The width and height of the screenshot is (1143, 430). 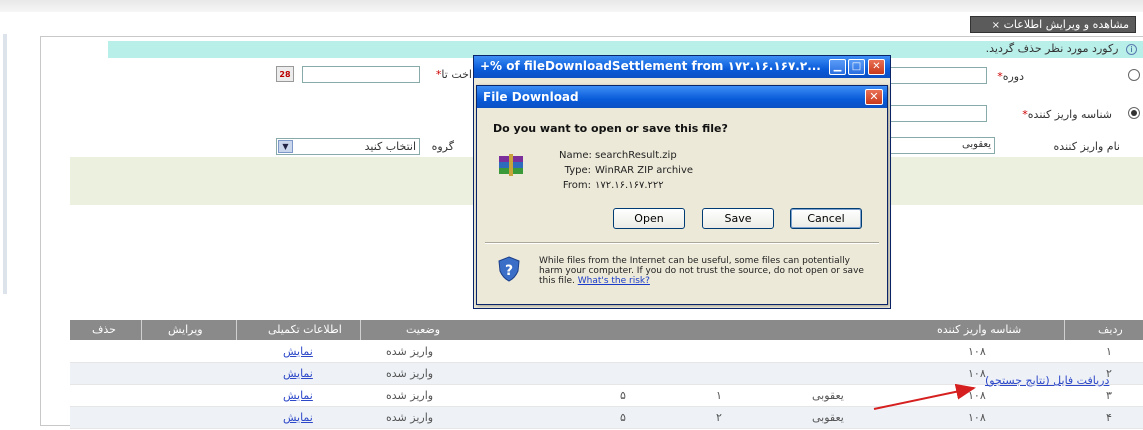 What do you see at coordinates (571, 6) in the screenshot?
I see `top-header-strip` at bounding box center [571, 6].